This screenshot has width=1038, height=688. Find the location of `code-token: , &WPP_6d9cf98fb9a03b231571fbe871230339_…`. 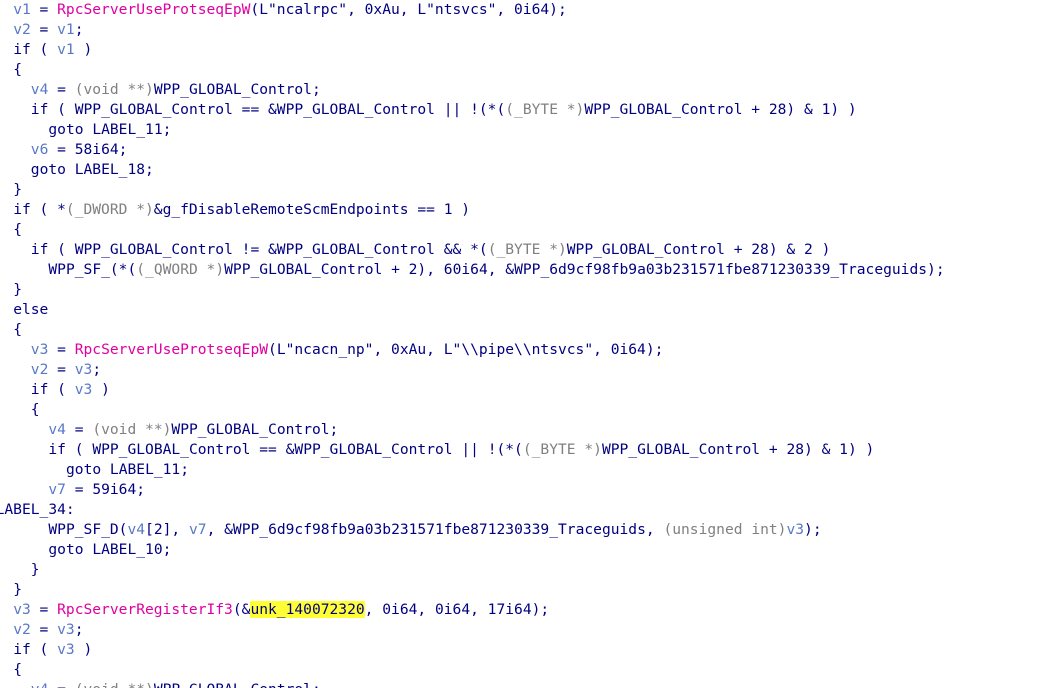

code-token: , &WPP_6d9cf98fb9a03b231571fbe871230339_… is located at coordinates (435, 529).